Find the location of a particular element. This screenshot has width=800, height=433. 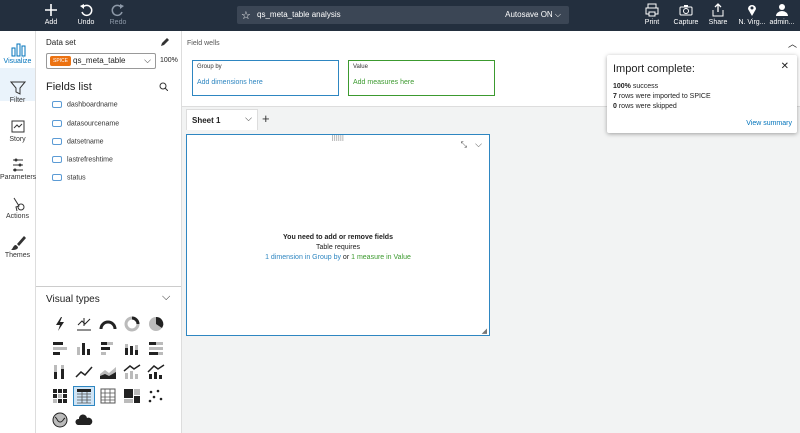

area-chart-icon is located at coordinates (108, 372).